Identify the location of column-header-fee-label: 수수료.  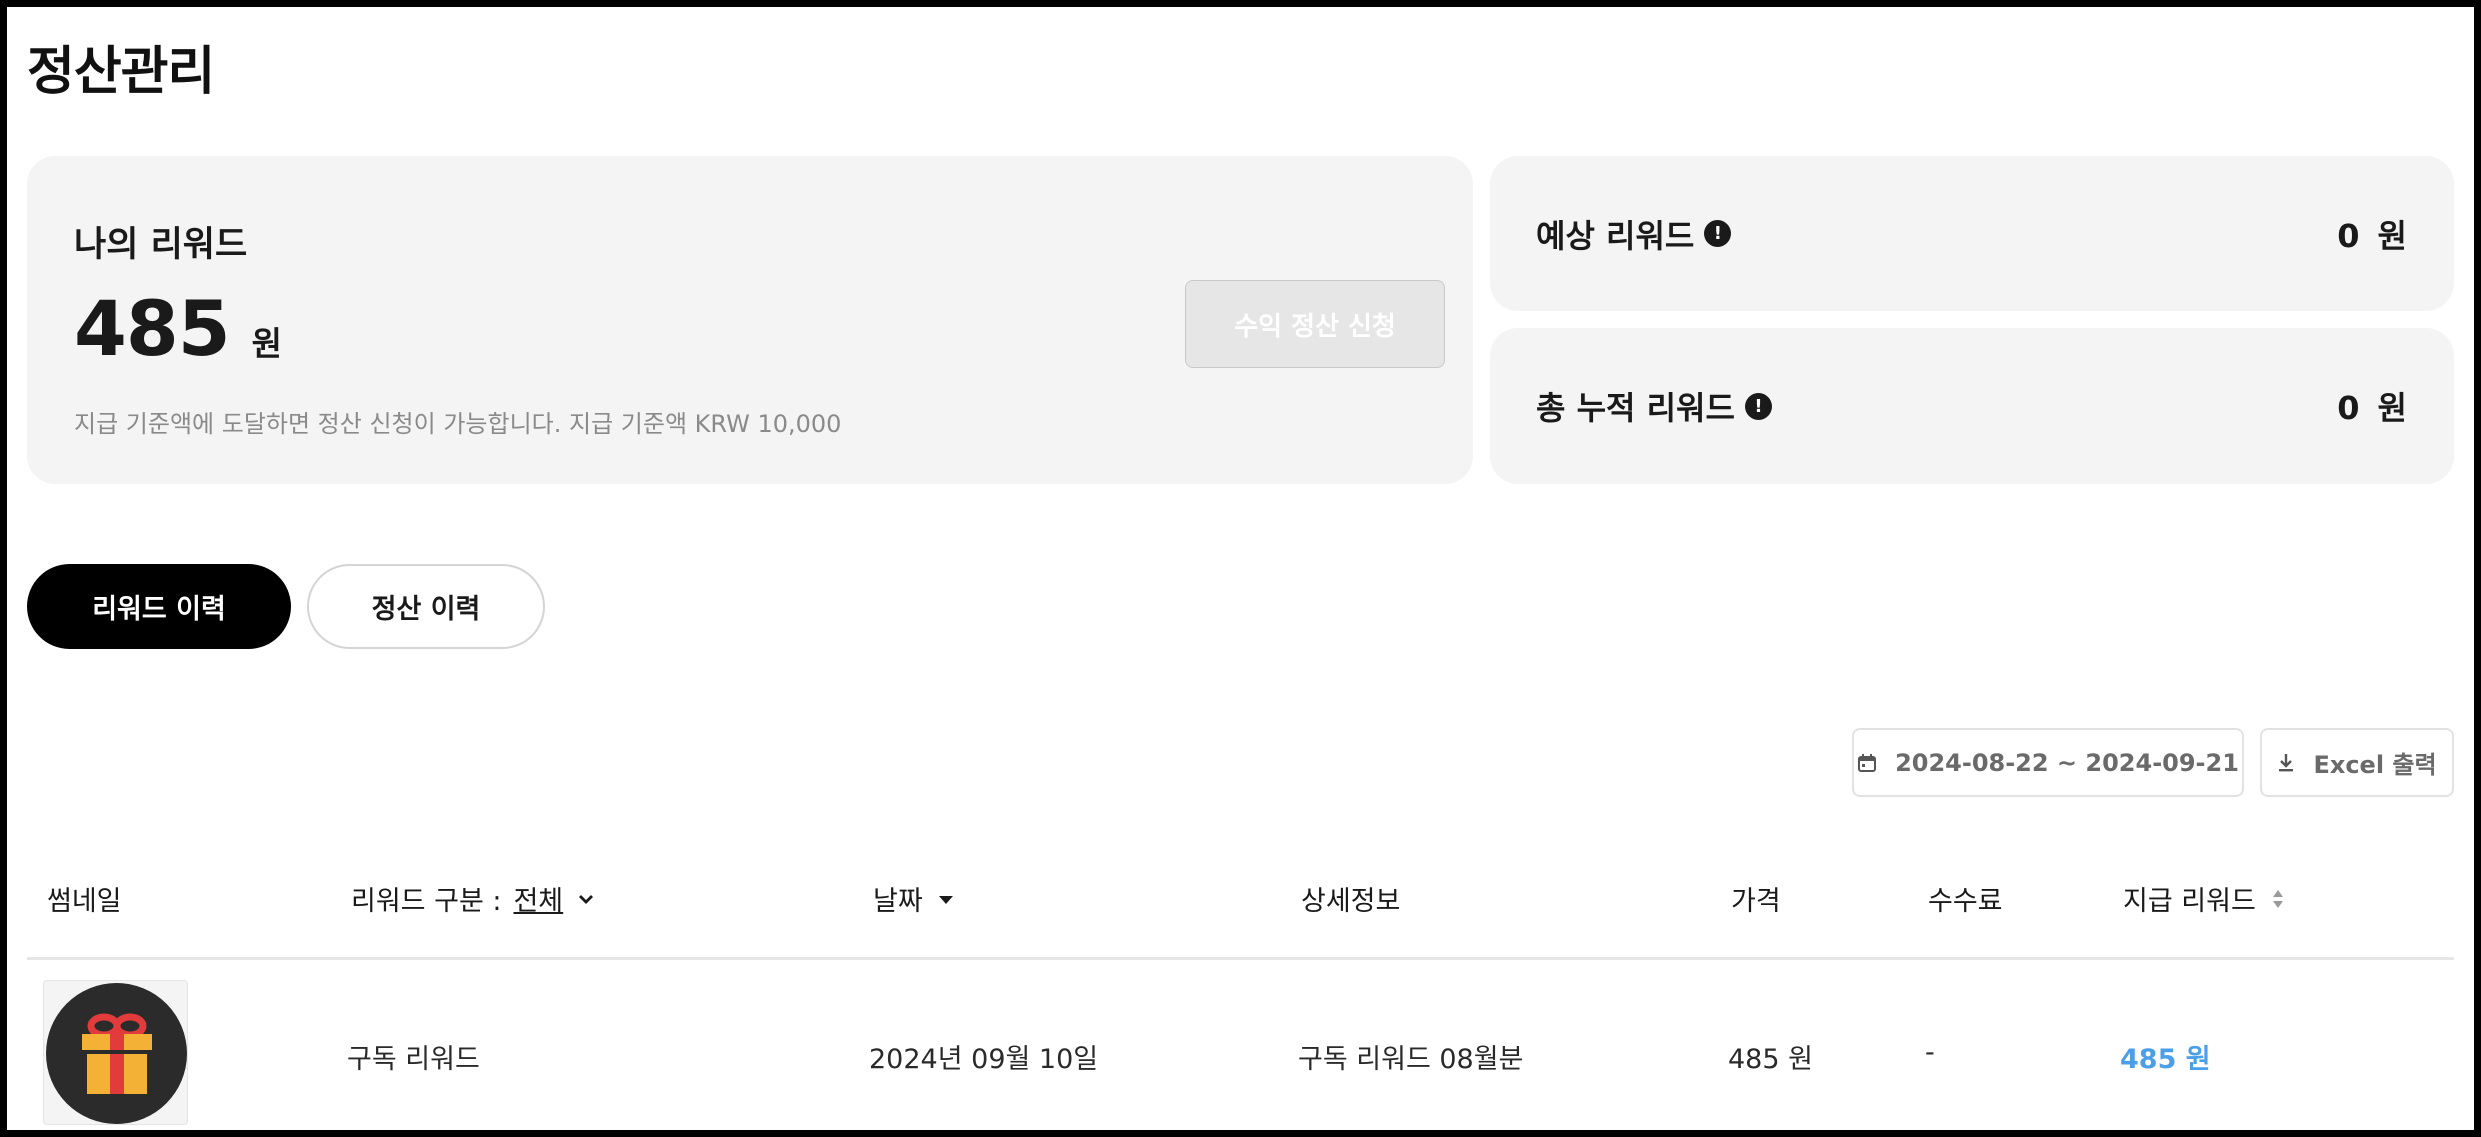
(1965, 901).